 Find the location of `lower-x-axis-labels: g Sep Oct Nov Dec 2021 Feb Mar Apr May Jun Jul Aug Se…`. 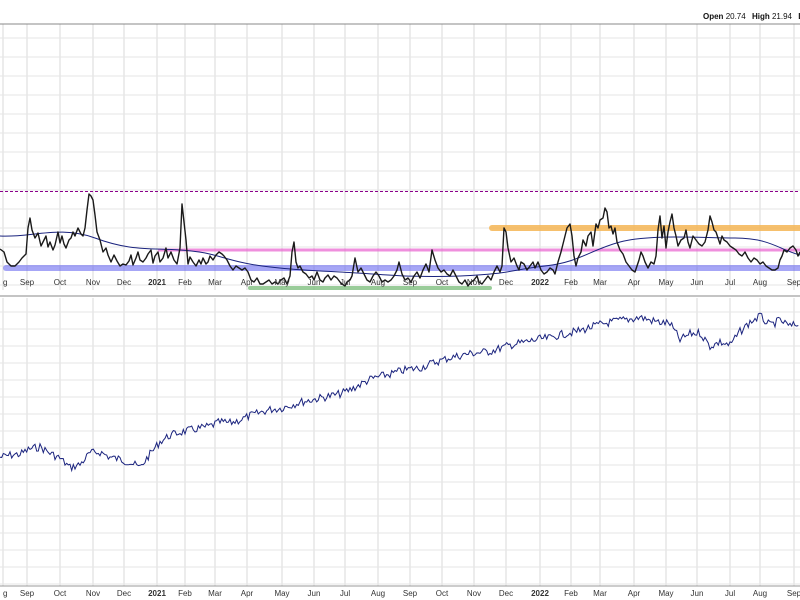

lower-x-axis-labels: g Sep Oct Nov Dec 2021 Feb Mar Apr May Jun Jul Aug Se… is located at coordinates (401, 593).